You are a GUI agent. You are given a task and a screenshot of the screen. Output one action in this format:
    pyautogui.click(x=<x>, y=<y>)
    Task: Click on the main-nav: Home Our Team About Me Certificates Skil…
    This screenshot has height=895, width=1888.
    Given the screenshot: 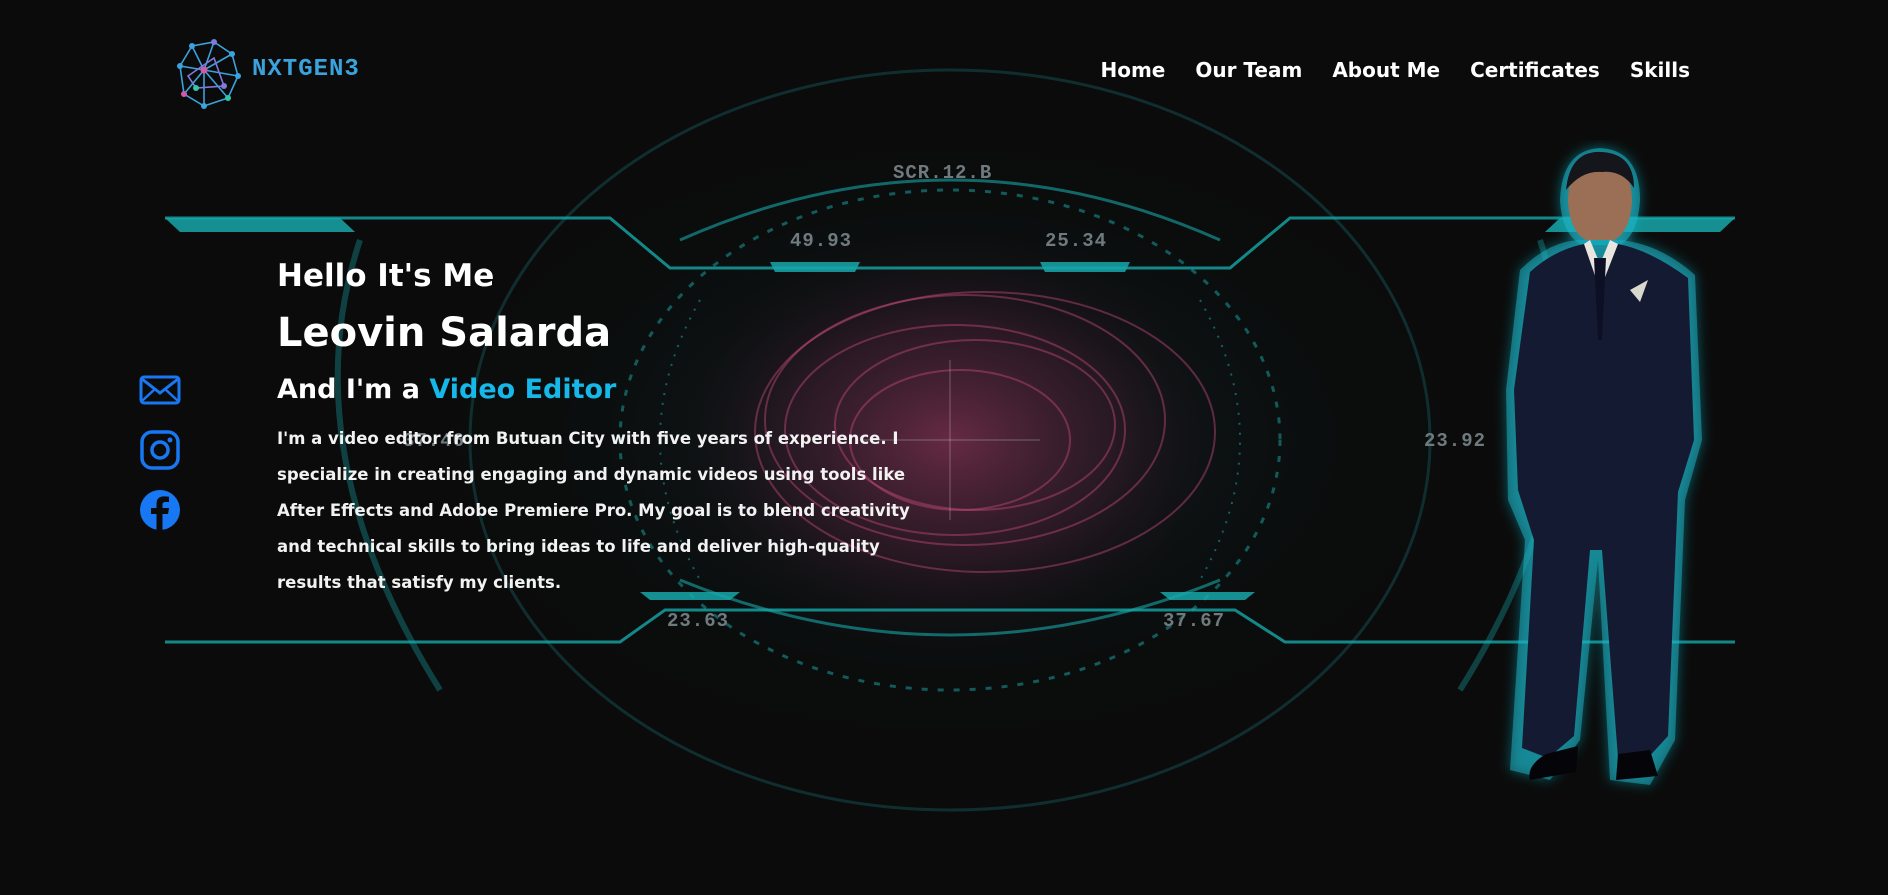 What is the action you would take?
    pyautogui.click(x=1395, y=70)
    